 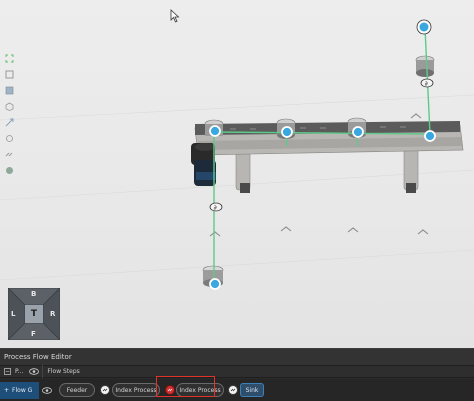 What do you see at coordinates (52, 314) in the screenshot?
I see `view-cube-right: R` at bounding box center [52, 314].